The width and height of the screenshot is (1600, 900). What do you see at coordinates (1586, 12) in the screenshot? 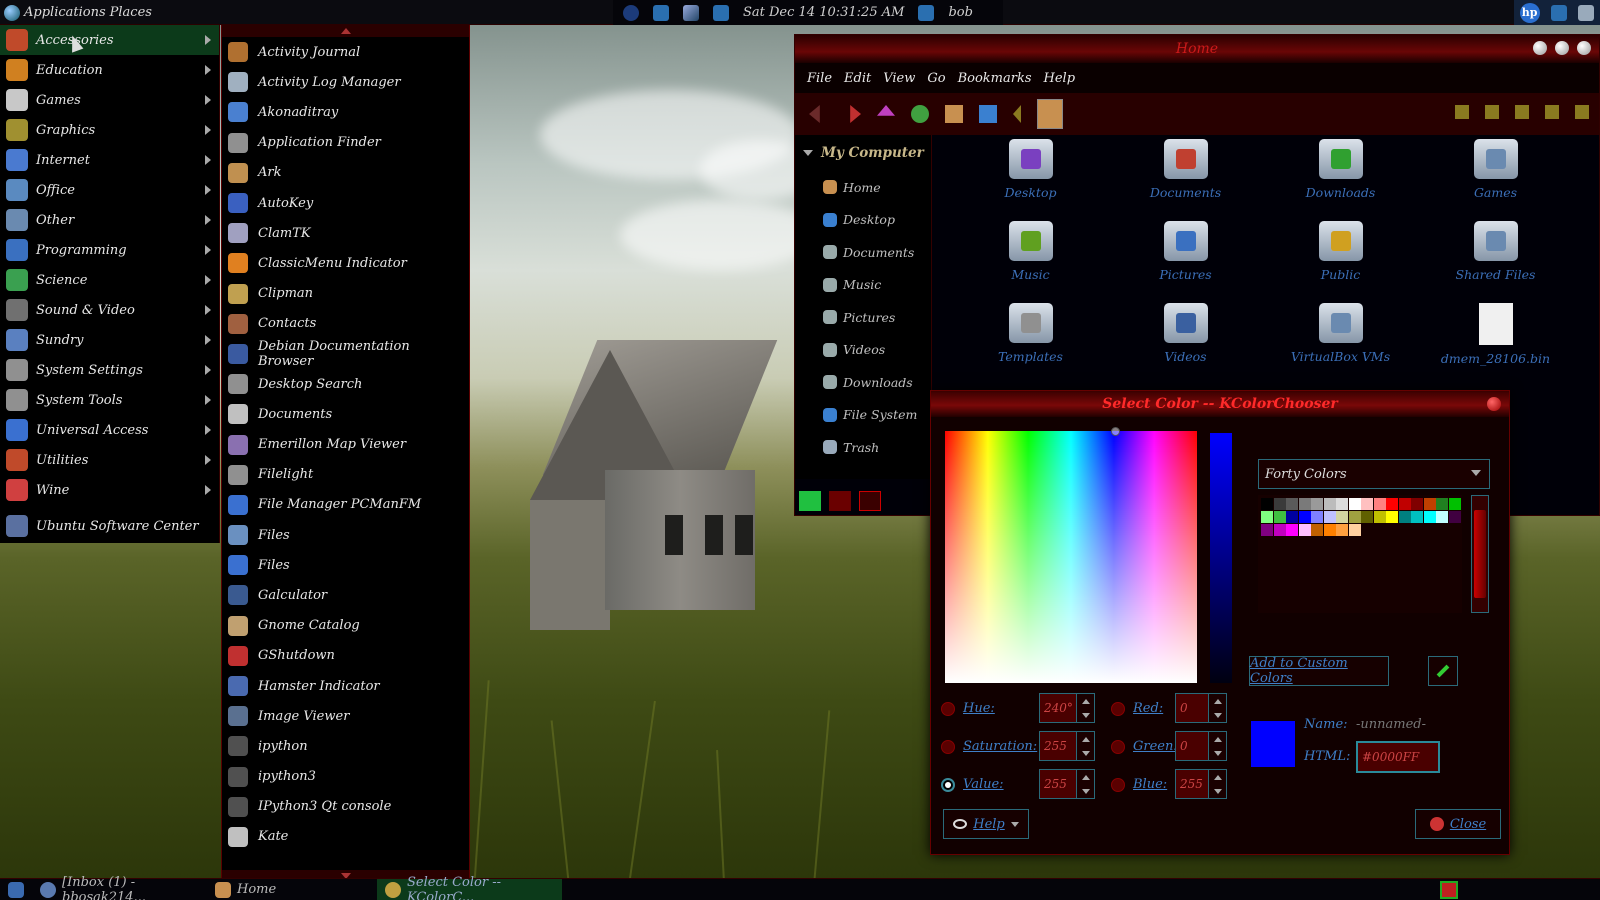
I see `cloud-icon` at bounding box center [1586, 12].